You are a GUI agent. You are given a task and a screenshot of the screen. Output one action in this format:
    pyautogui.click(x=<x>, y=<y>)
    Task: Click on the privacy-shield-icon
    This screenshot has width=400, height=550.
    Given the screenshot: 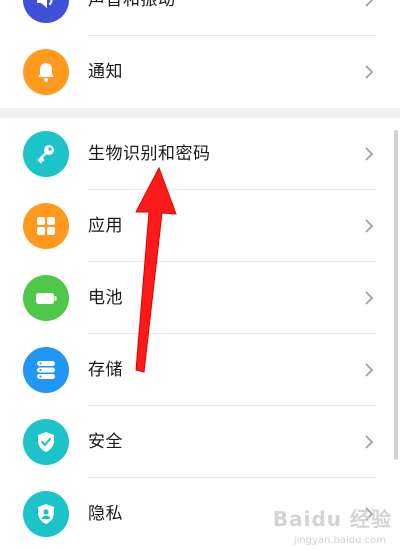 What is the action you would take?
    pyautogui.click(x=46, y=514)
    